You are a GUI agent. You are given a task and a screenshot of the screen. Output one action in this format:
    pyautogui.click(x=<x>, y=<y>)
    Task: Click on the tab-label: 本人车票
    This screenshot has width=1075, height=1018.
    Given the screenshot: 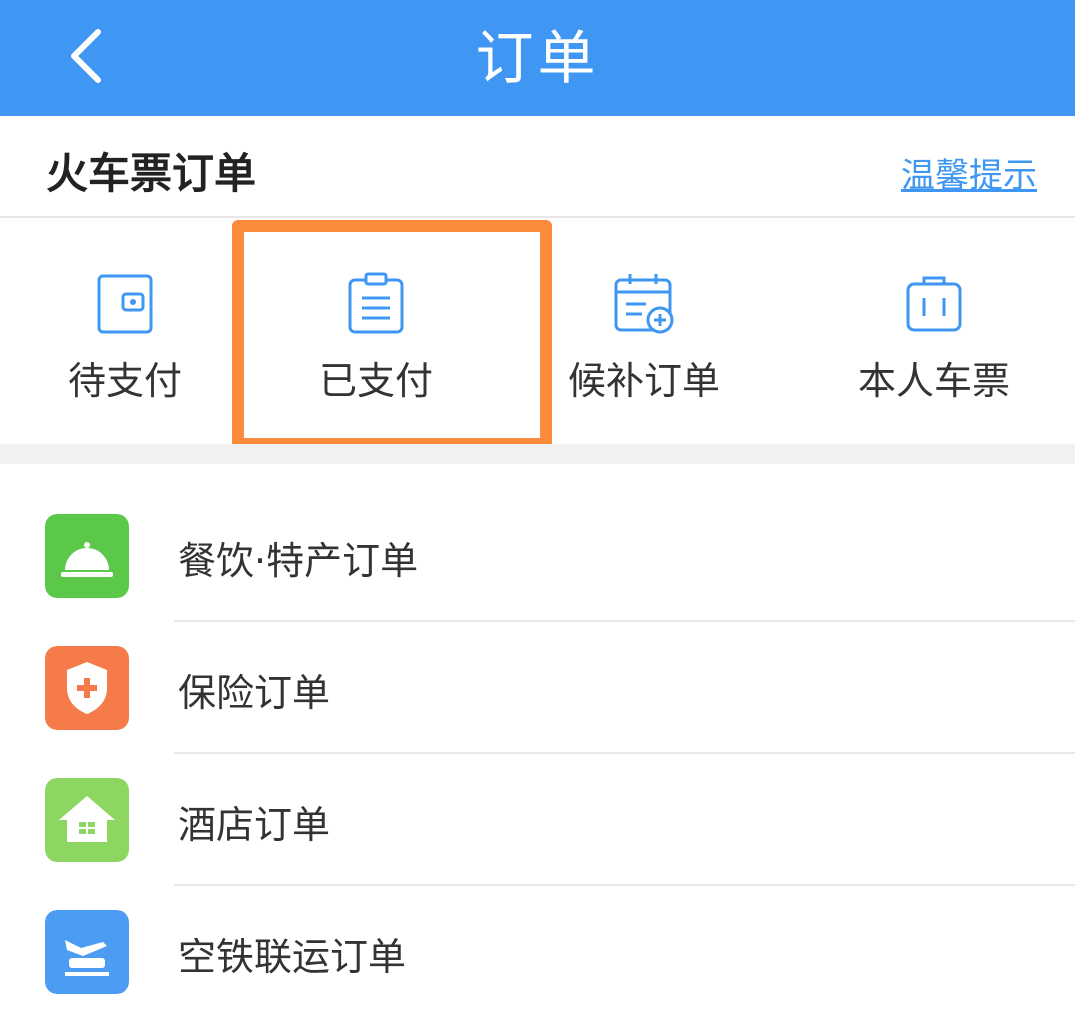 What is the action you would take?
    pyautogui.click(x=933, y=381)
    